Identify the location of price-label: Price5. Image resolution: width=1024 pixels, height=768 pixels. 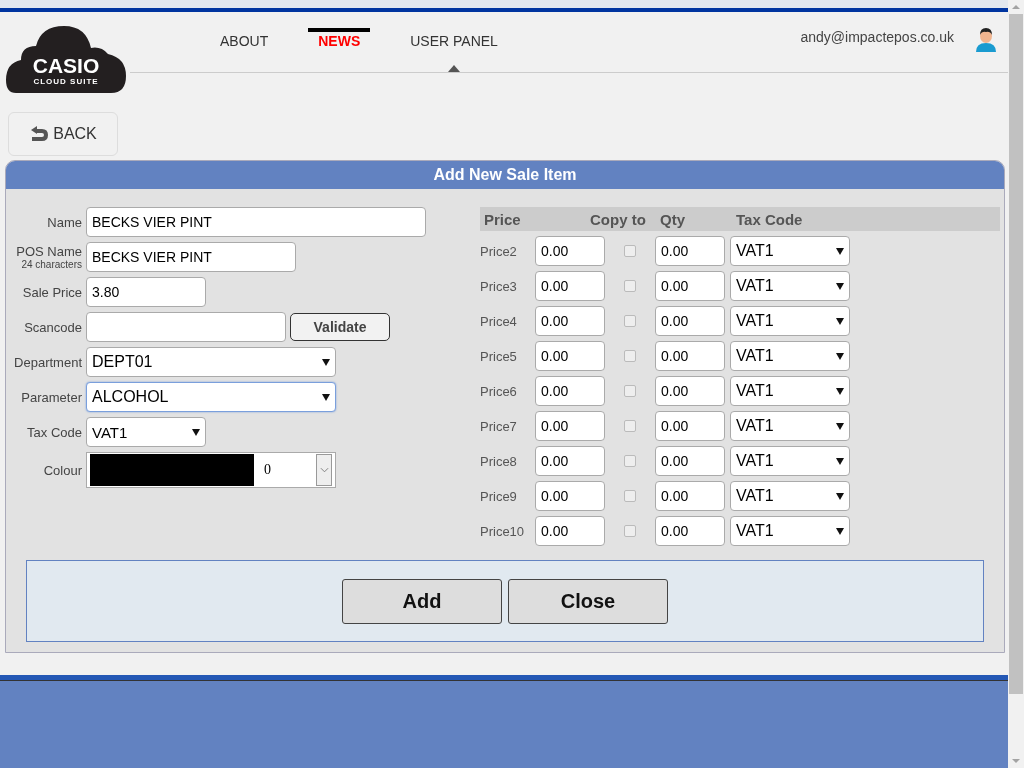
(499, 356).